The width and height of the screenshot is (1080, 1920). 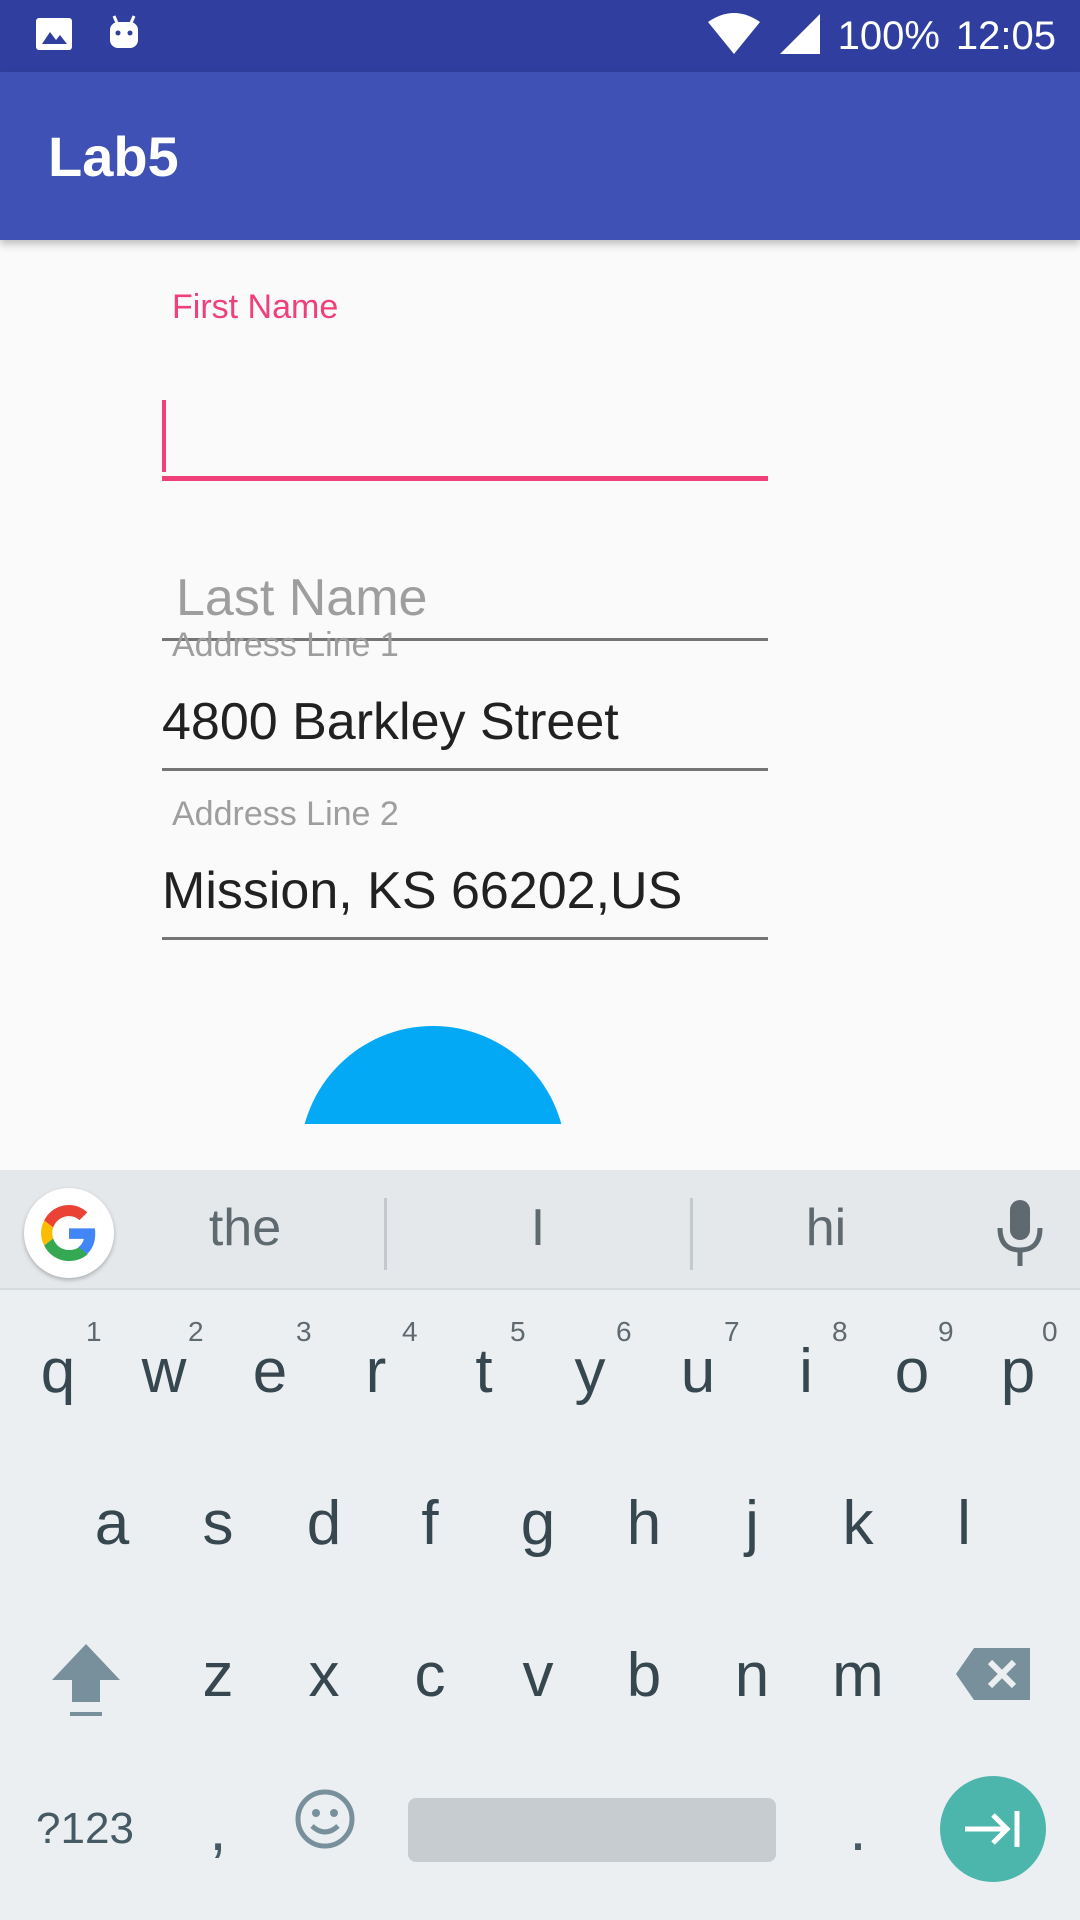 What do you see at coordinates (644, 1675) in the screenshot?
I see `key-b: b` at bounding box center [644, 1675].